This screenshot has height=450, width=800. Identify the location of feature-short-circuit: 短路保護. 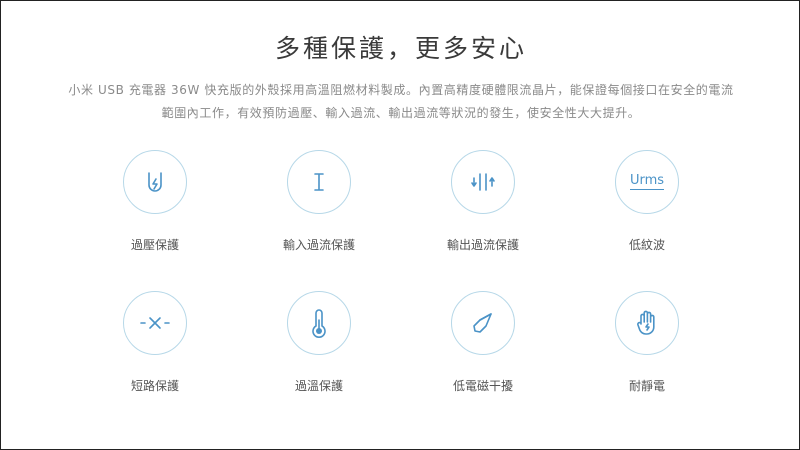
(155, 342).